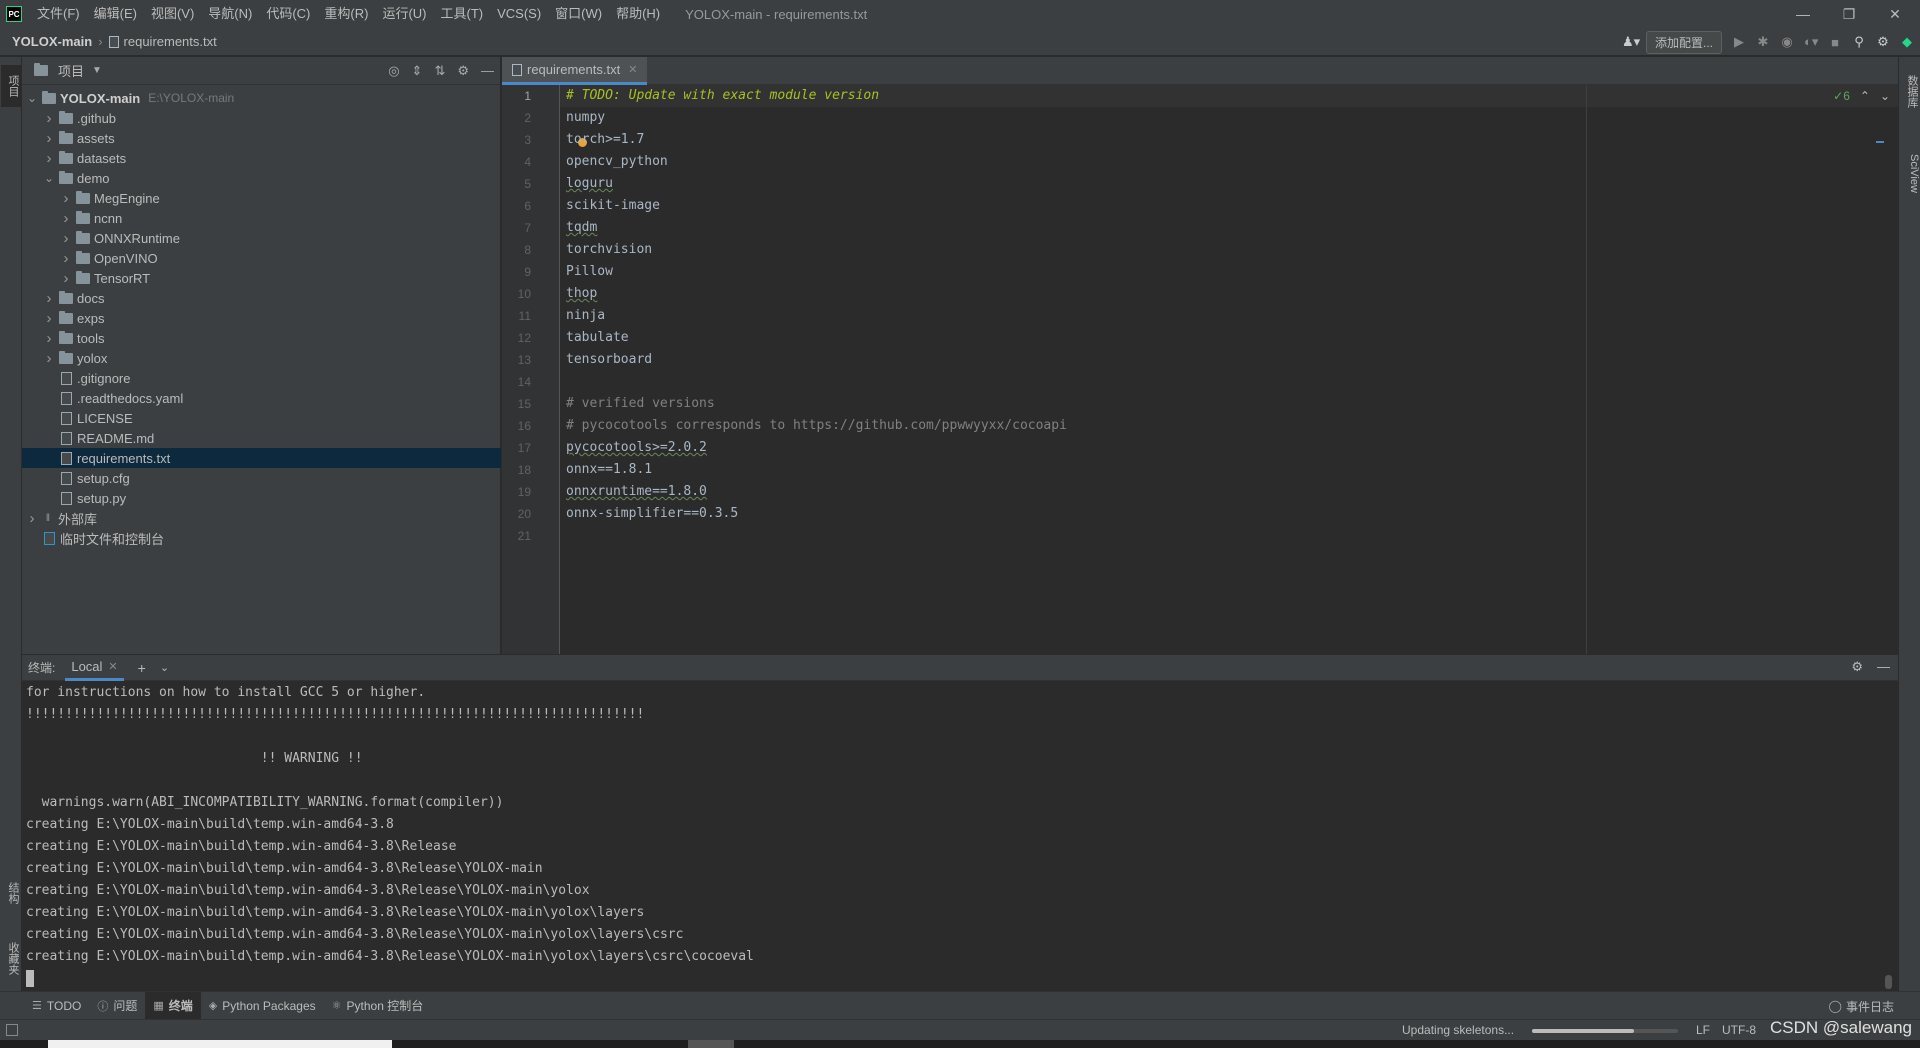 This screenshot has width=1920, height=1048. Describe the element at coordinates (261, 278) in the screenshot. I see `tree-item: › TensorRT` at that location.